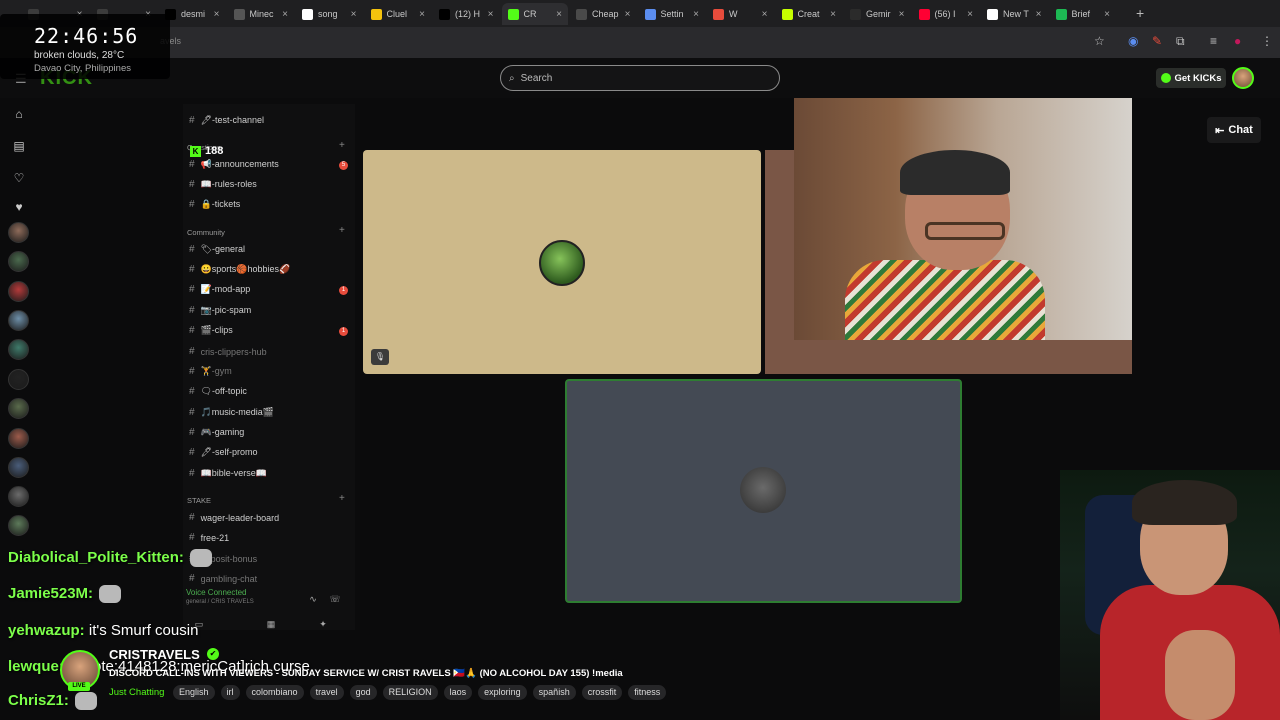 The image size is (1280, 720). What do you see at coordinates (220, 310) in the screenshot?
I see `discord-channel: # 📷-pic-spam` at bounding box center [220, 310].